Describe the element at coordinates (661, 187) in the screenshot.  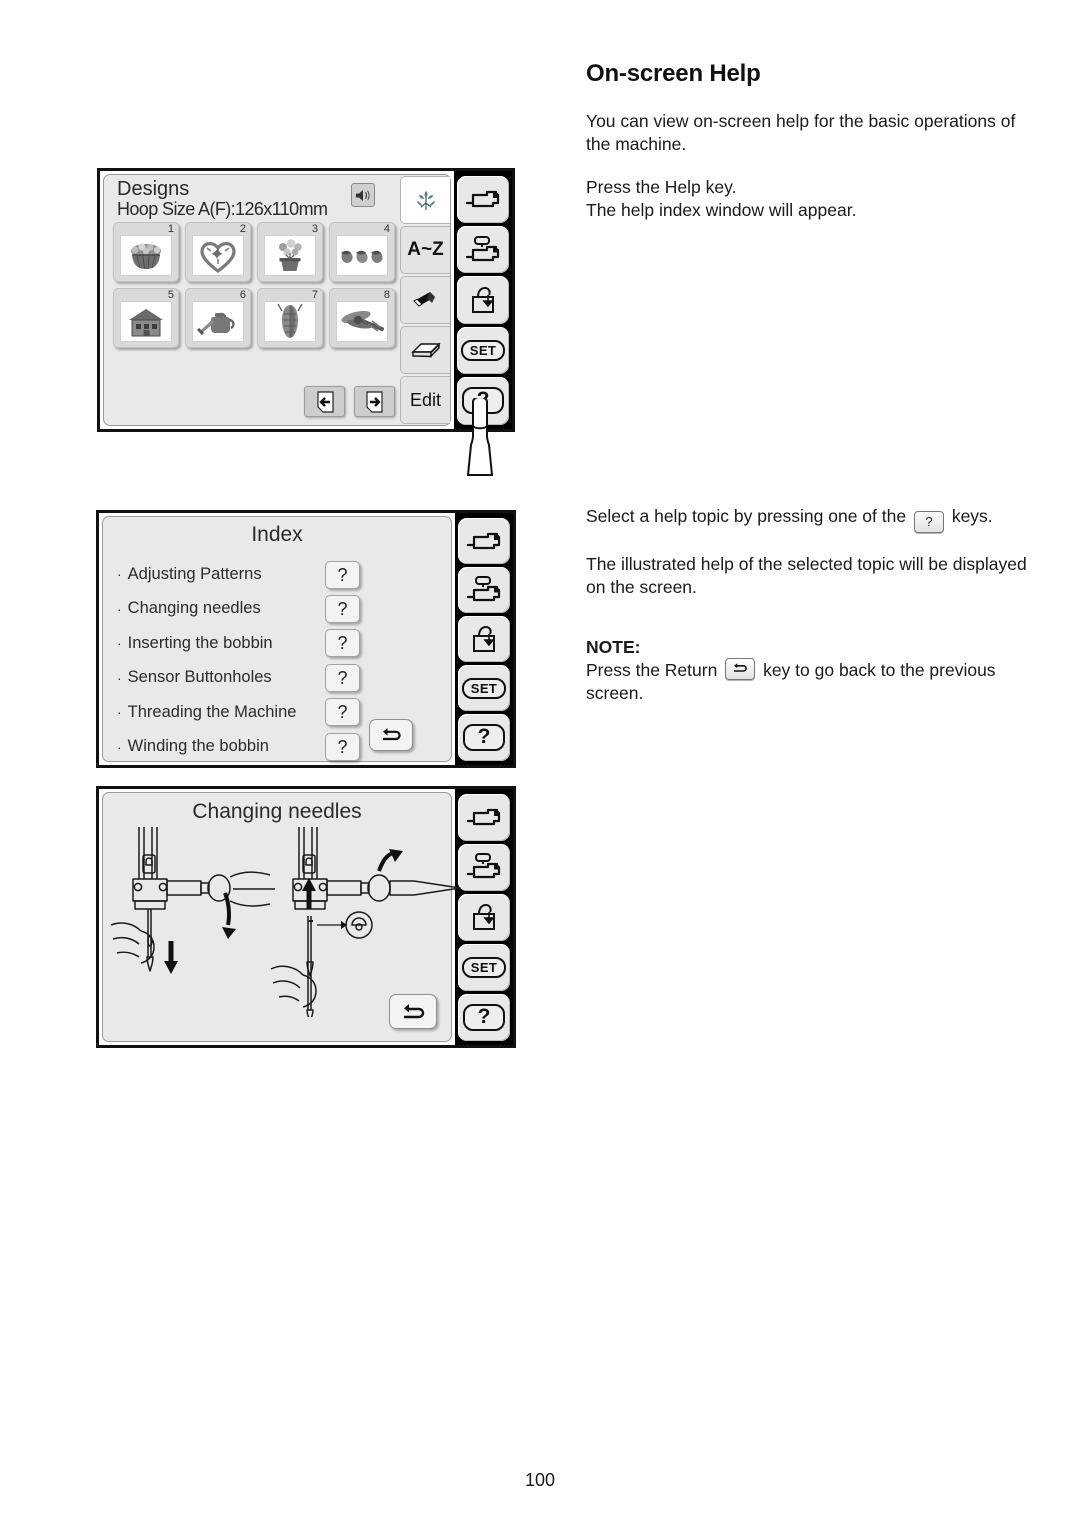
I see `press-help-line: Press the Help key.` at that location.